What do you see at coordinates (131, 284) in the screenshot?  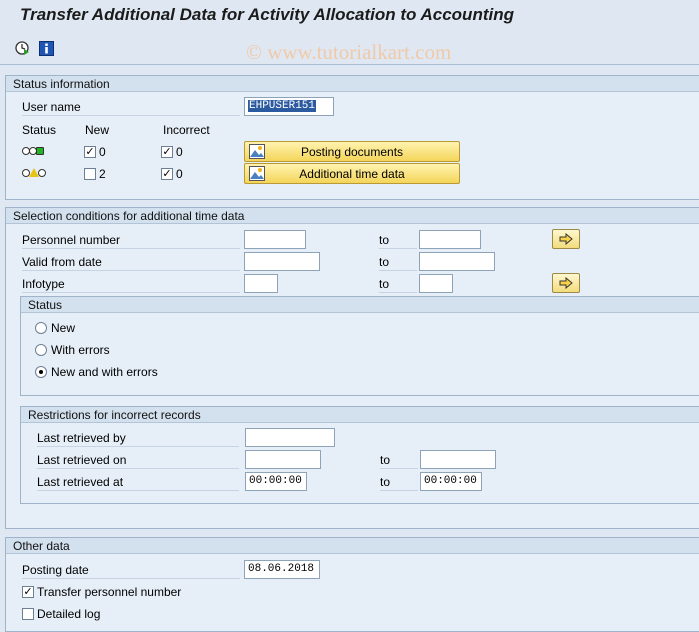 I see `infotype-label: Infotype` at bounding box center [131, 284].